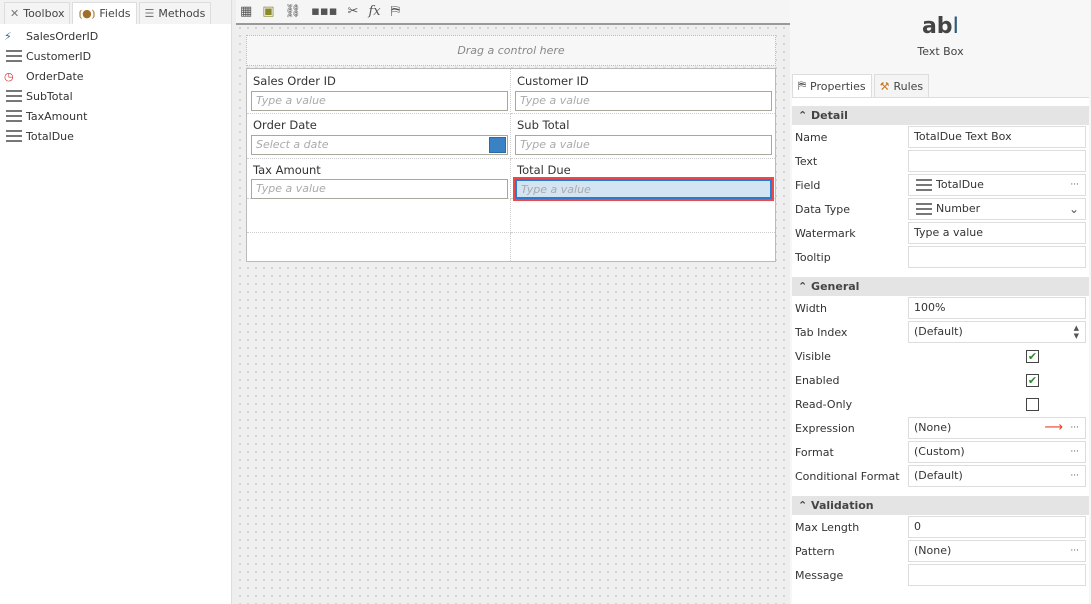  What do you see at coordinates (511, 50) in the screenshot?
I see `drop-zone: Drag a control here` at bounding box center [511, 50].